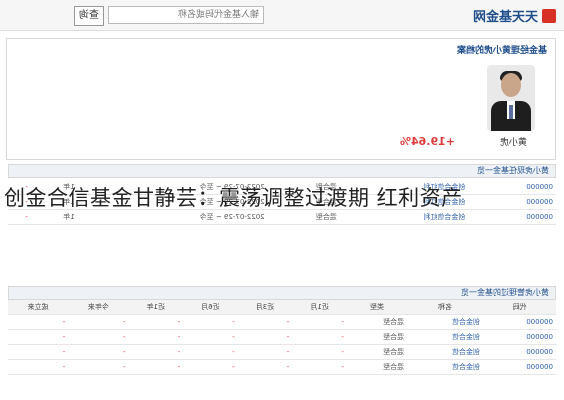 Image resolution: width=564 pixels, height=400 pixels. I want to click on history-funds-header: 黄小虎管理过的基金一览, so click(282, 293).